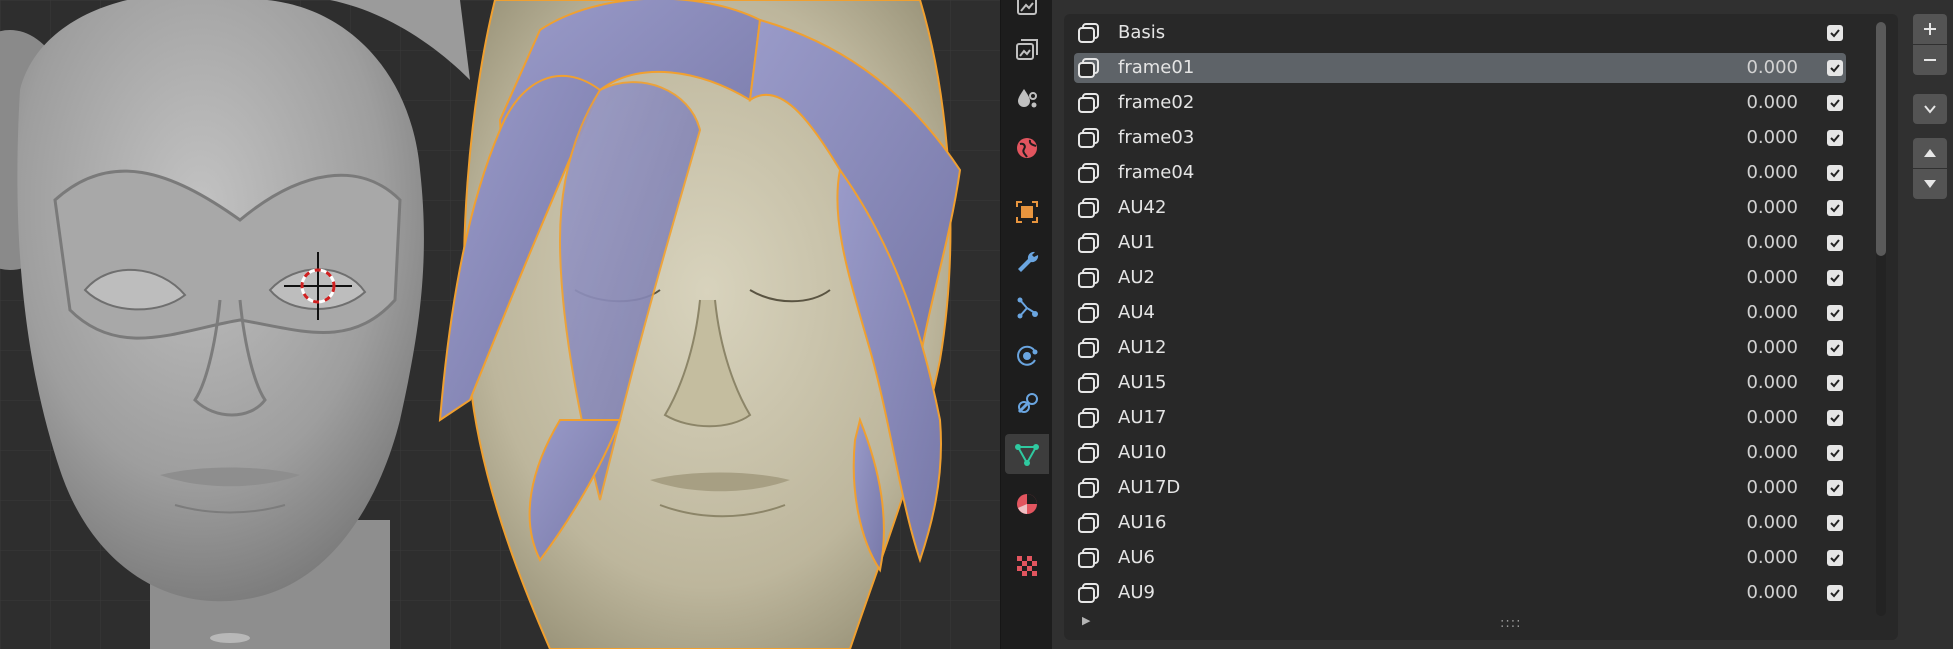 This screenshot has width=1953, height=649. What do you see at coordinates (1149, 488) in the screenshot?
I see `shape-key-name: AU17D` at bounding box center [1149, 488].